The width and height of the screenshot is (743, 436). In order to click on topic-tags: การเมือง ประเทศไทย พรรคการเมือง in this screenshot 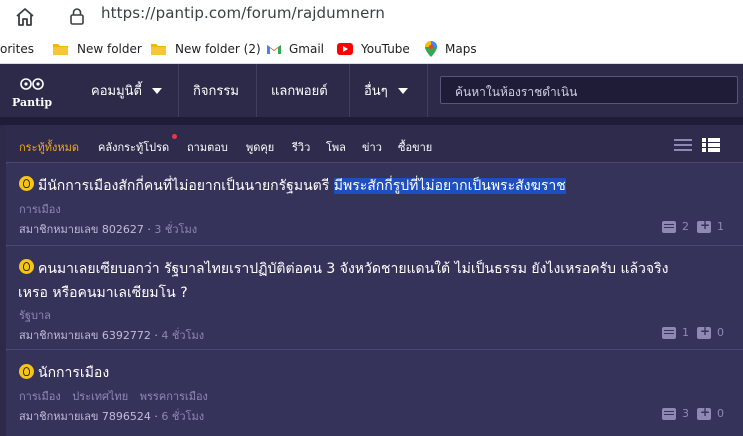, I will do `click(117, 396)`.